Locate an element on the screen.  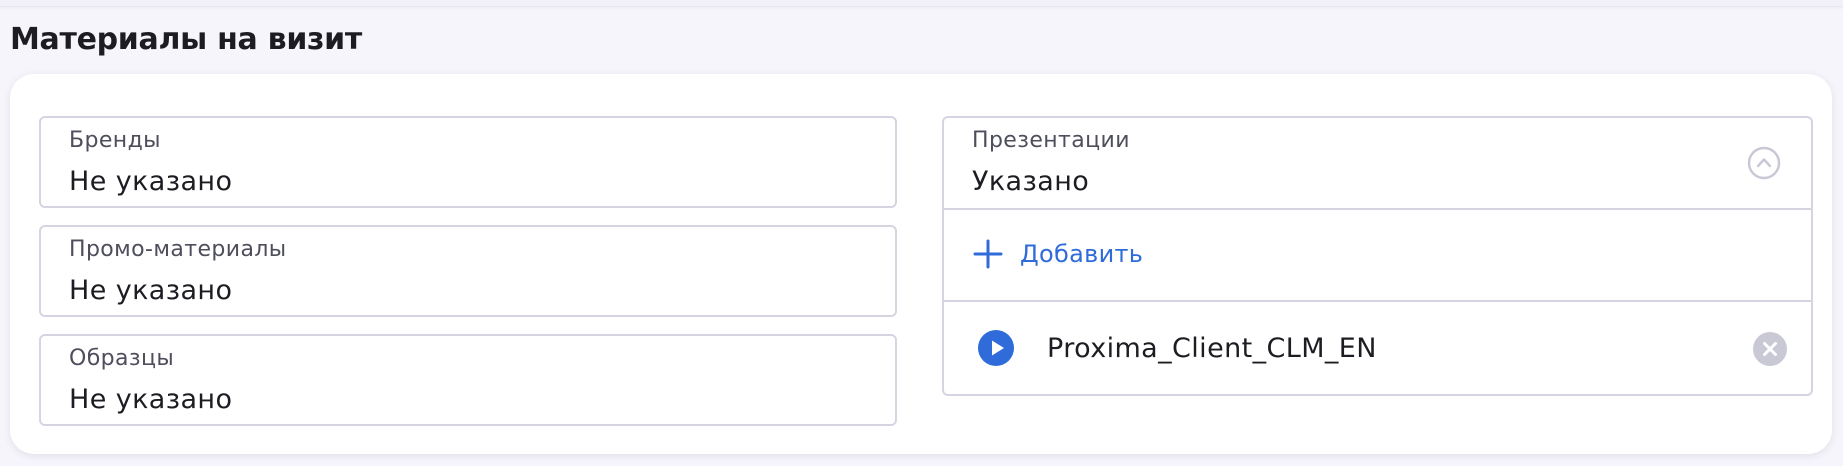
brands-value: Не указано is located at coordinates (151, 181).